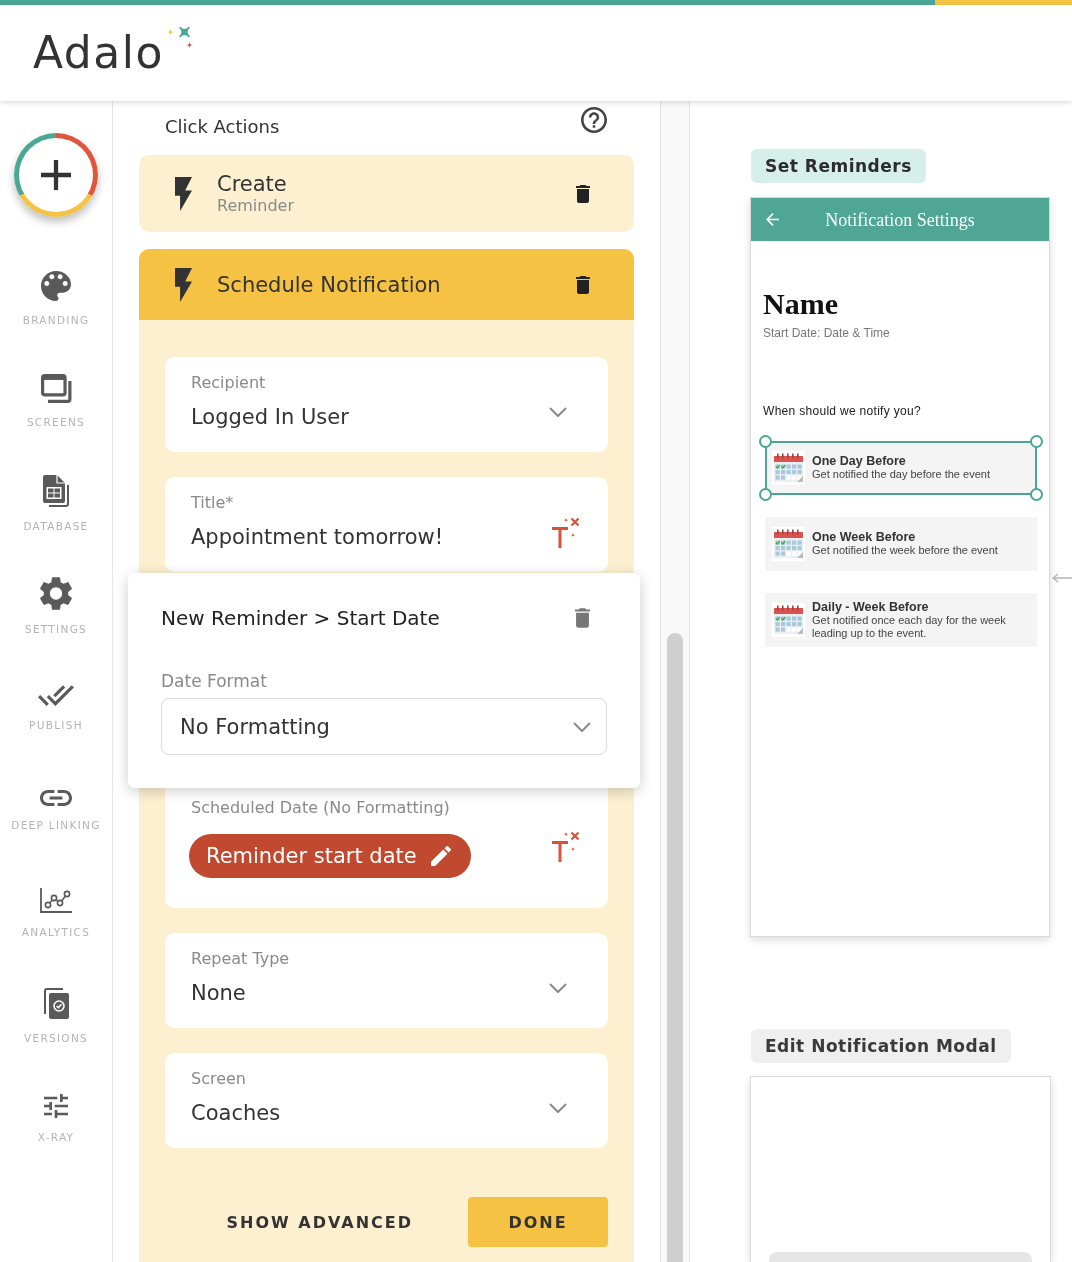  I want to click on date-chip: Reminder start date, so click(330, 856).